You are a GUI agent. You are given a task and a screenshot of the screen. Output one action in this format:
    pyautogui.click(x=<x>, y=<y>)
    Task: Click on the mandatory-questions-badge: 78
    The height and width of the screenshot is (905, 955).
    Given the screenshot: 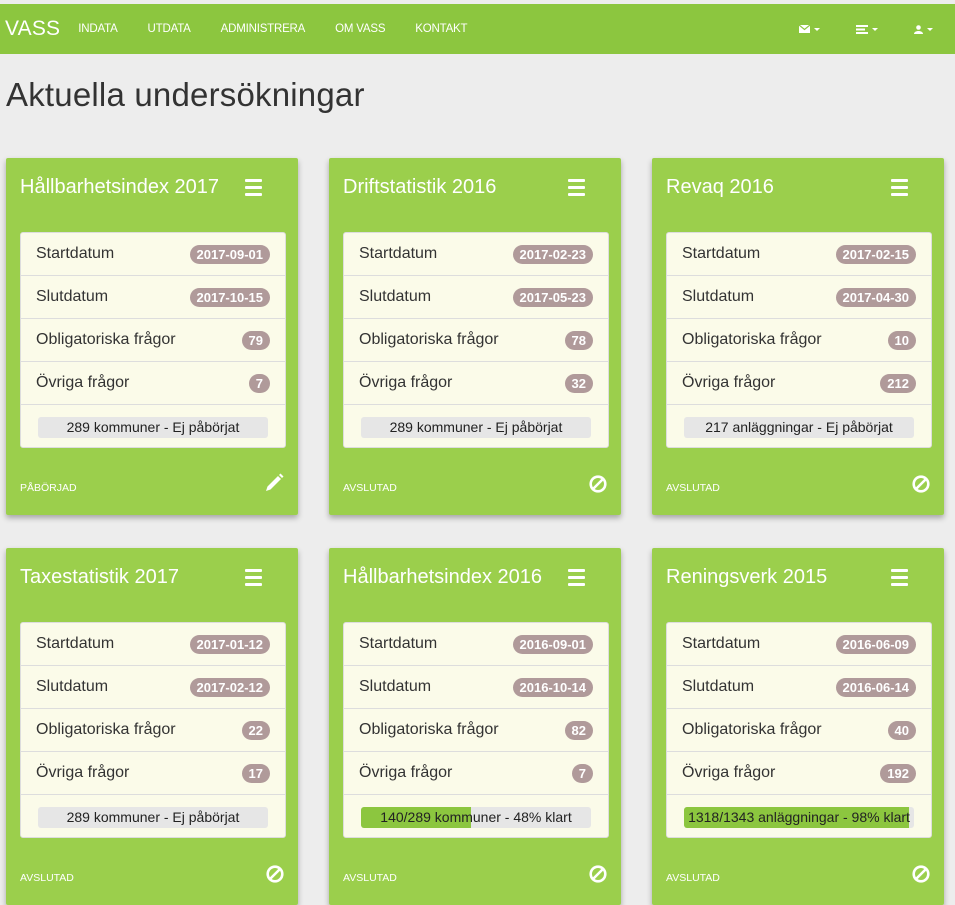 What is the action you would take?
    pyautogui.click(x=578, y=340)
    